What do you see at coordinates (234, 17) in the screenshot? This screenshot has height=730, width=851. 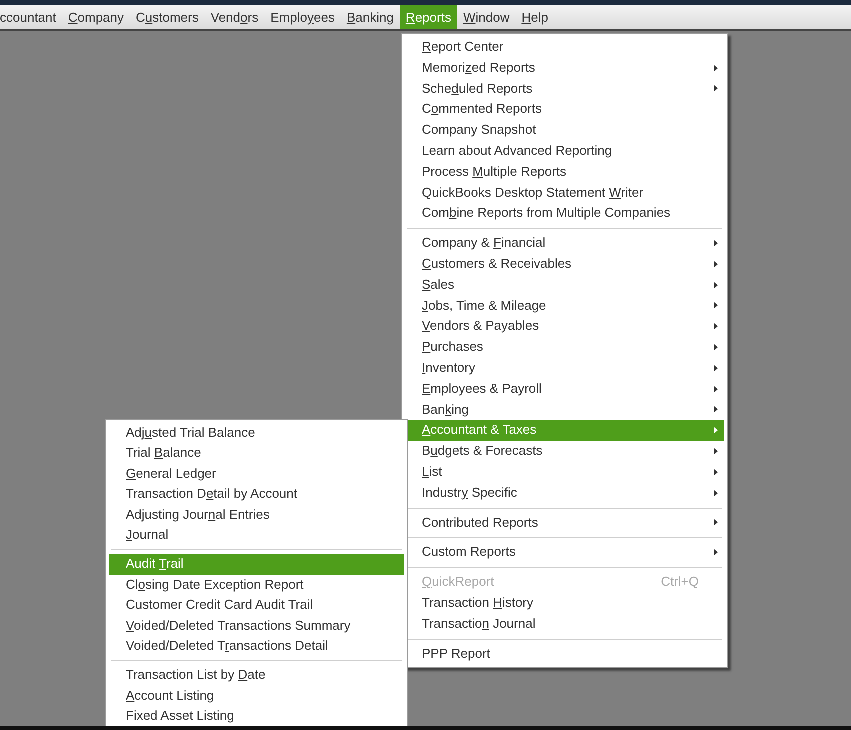 I see `menu-bar-item: Vendors` at bounding box center [234, 17].